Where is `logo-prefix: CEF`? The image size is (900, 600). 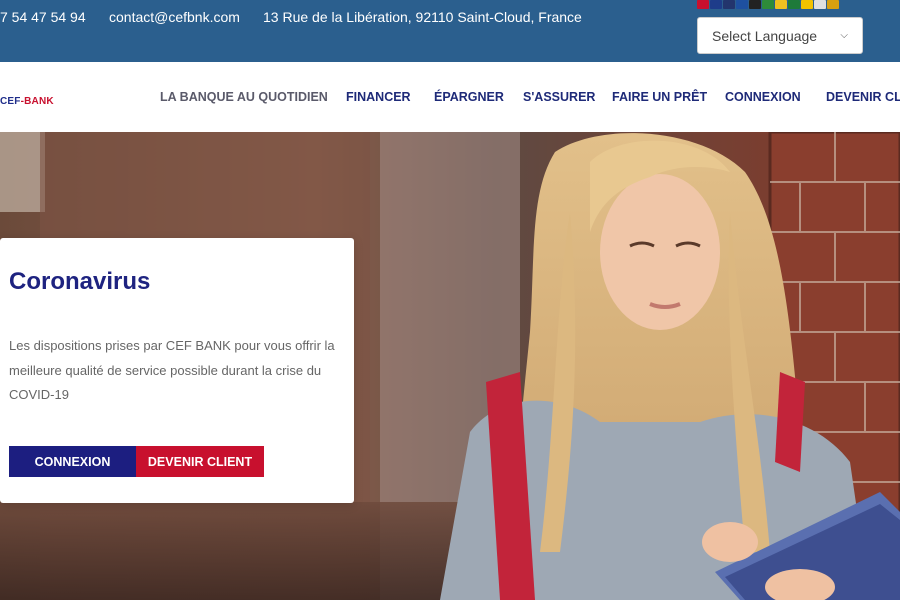 logo-prefix: CEF is located at coordinates (10, 101).